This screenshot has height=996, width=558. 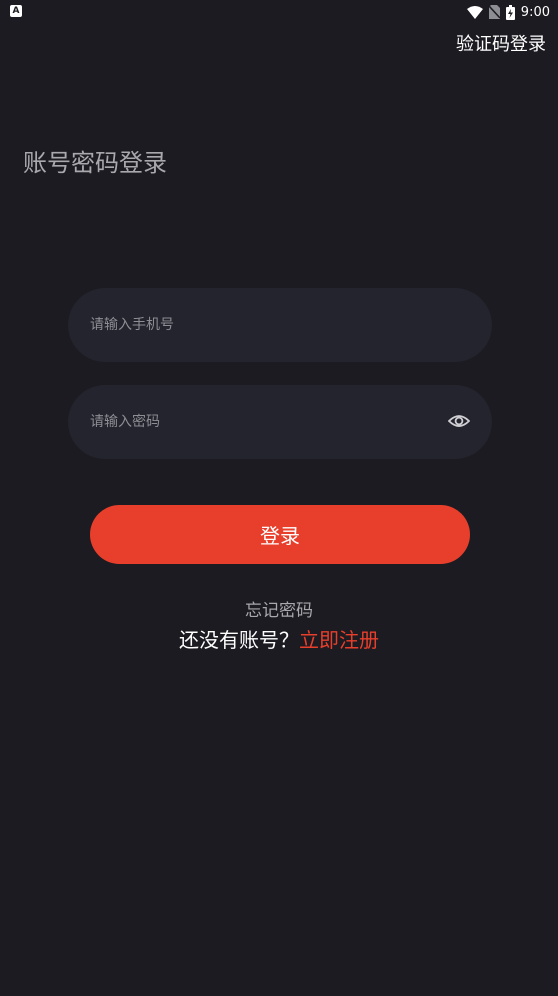 I want to click on register-link: 立即注册, so click(x=339, y=640).